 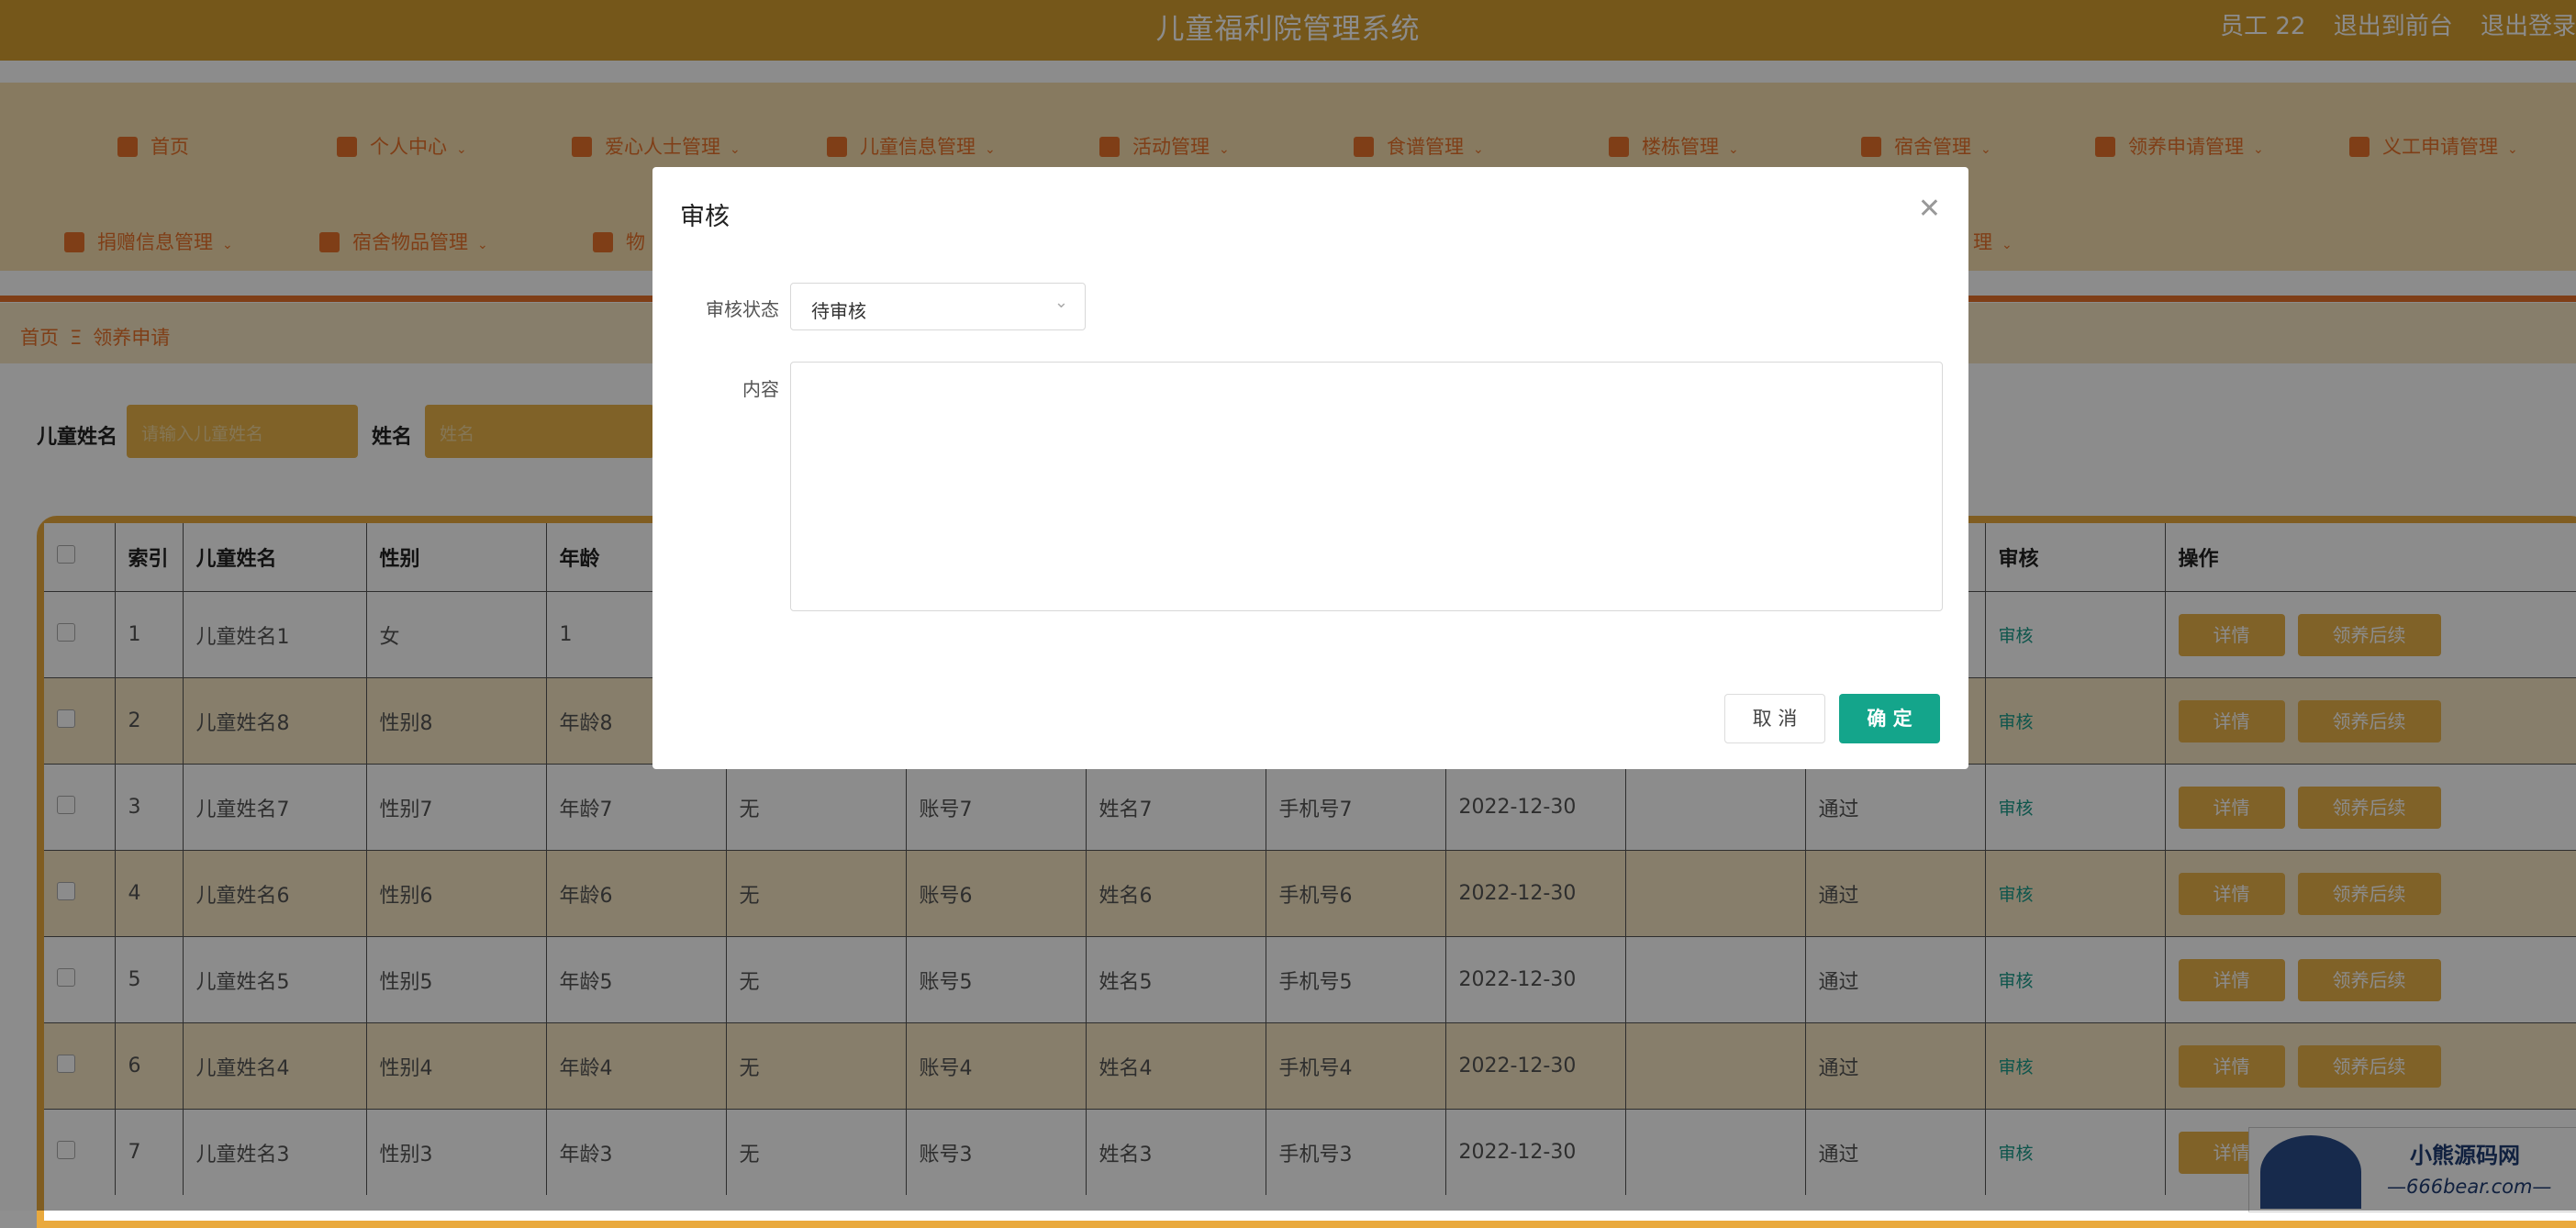 I want to click on cancel-button: 取 消, so click(x=1774, y=719).